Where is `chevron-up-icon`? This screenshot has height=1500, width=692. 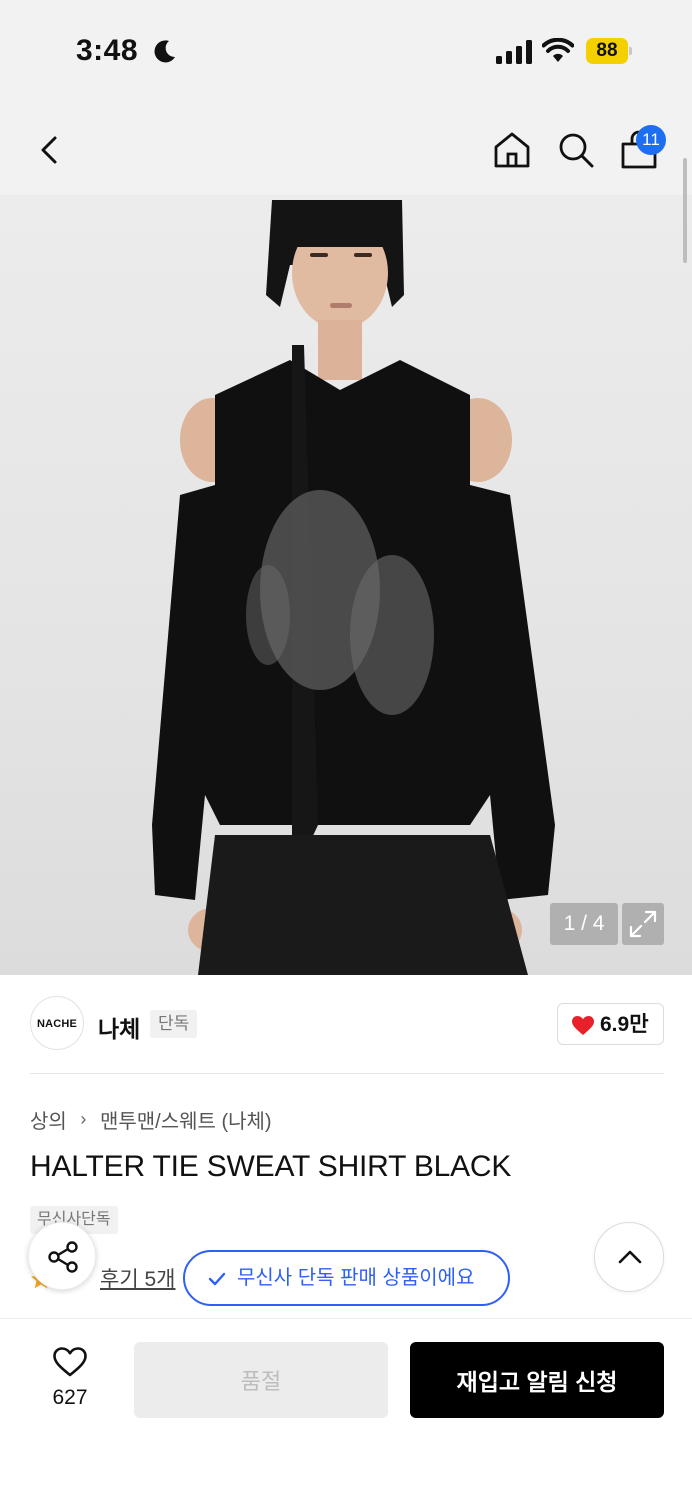
chevron-up-icon is located at coordinates (630, 1257).